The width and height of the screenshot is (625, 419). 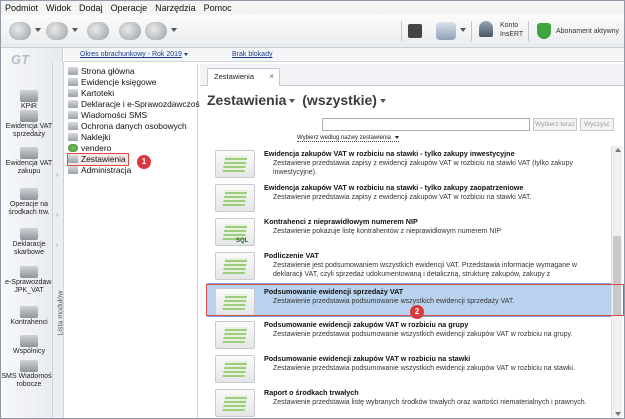 I want to click on help-icon, so click(x=156, y=31).